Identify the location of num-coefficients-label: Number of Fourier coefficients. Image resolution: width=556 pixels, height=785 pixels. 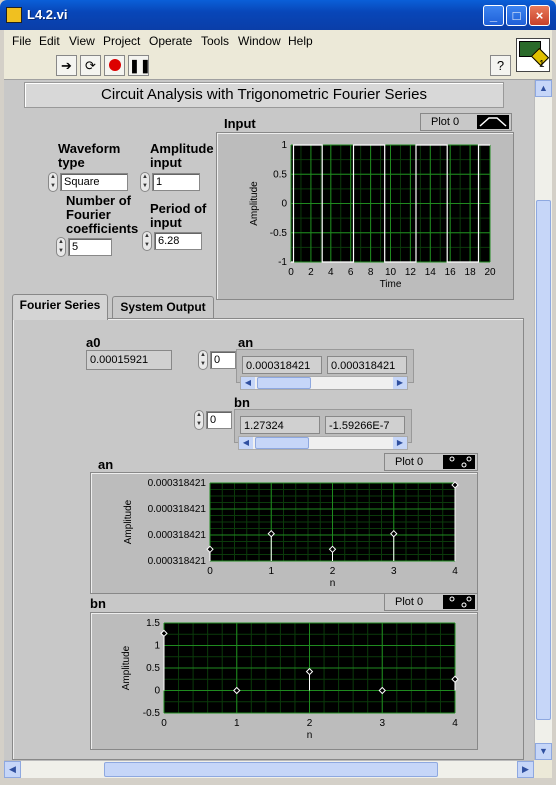
(102, 214).